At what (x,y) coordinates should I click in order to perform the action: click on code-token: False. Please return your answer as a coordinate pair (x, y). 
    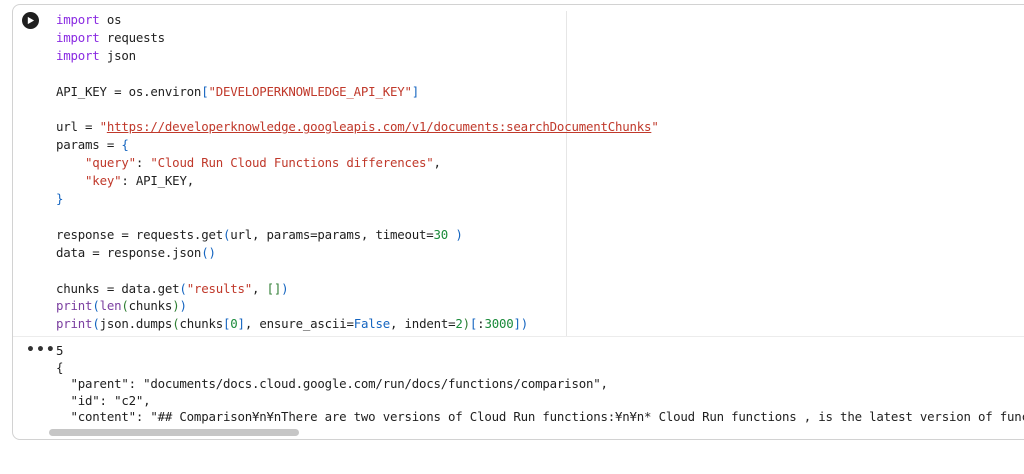
    Looking at the image, I should click on (372, 324).